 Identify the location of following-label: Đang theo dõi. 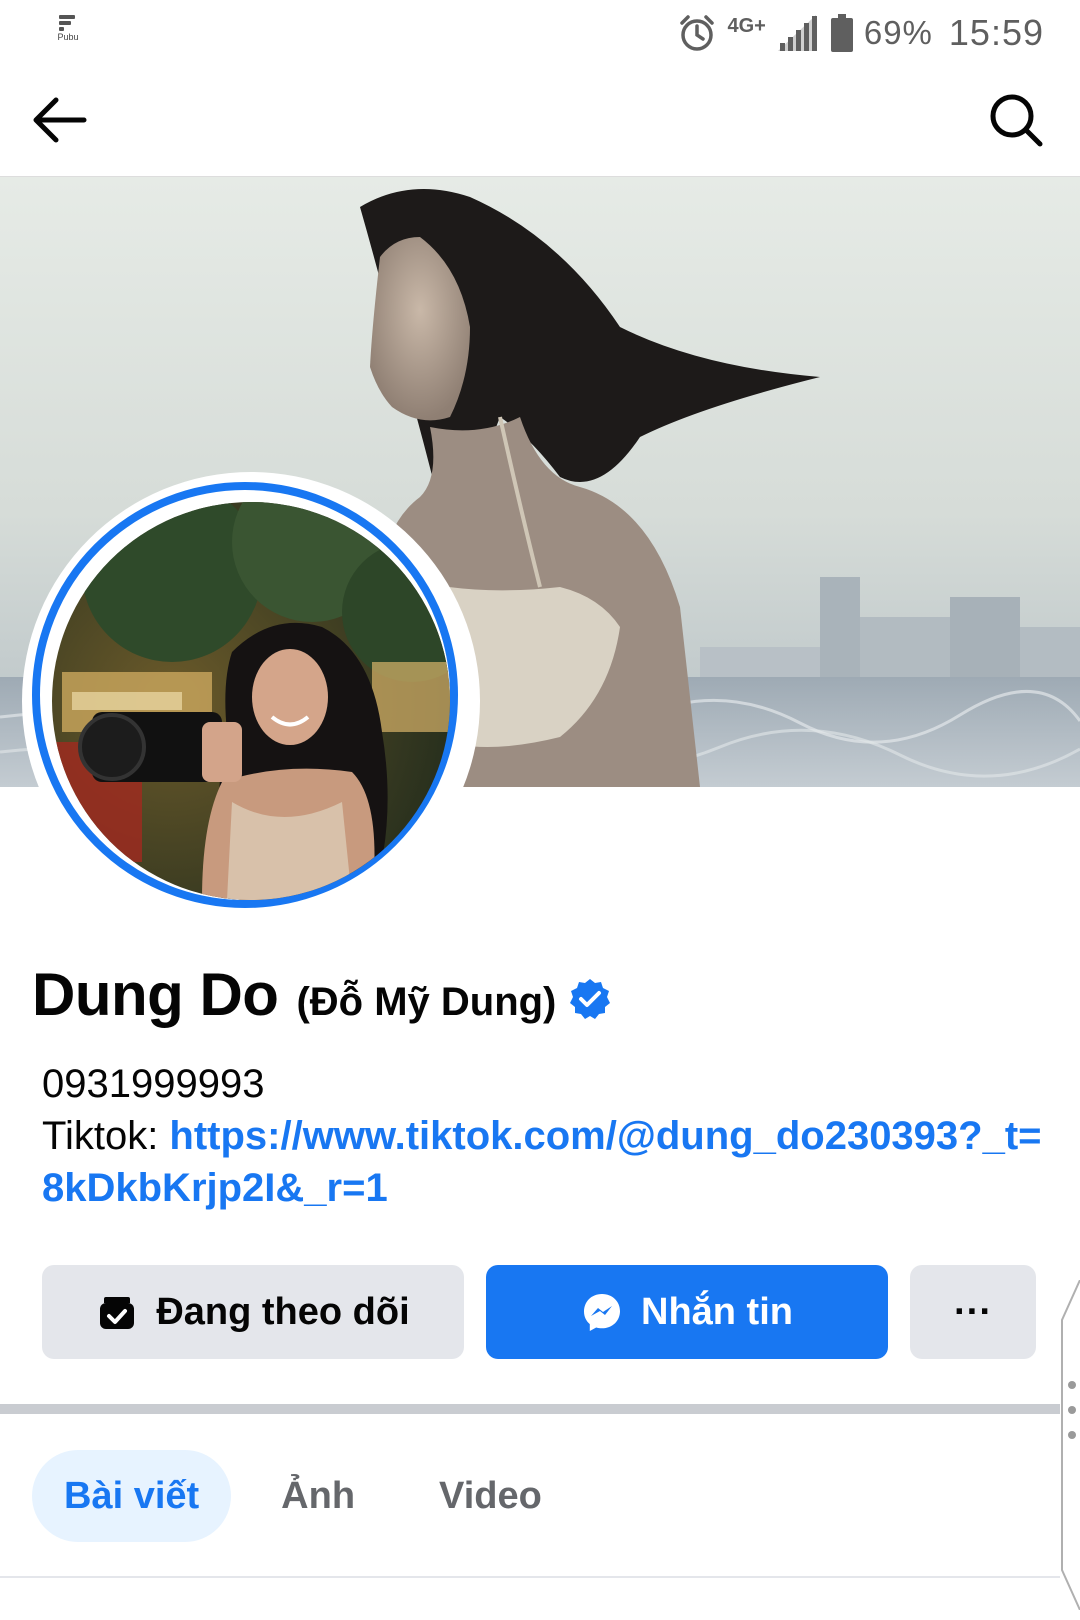
(283, 1311).